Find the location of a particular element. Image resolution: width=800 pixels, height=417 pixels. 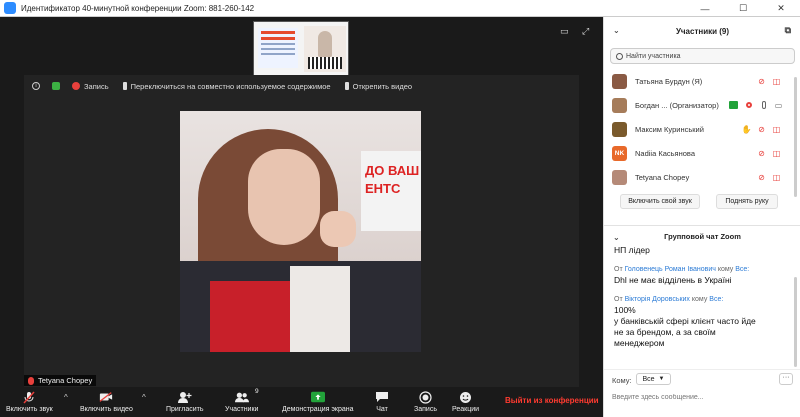

video-options-caret: ^ is located at coordinates (144, 397).